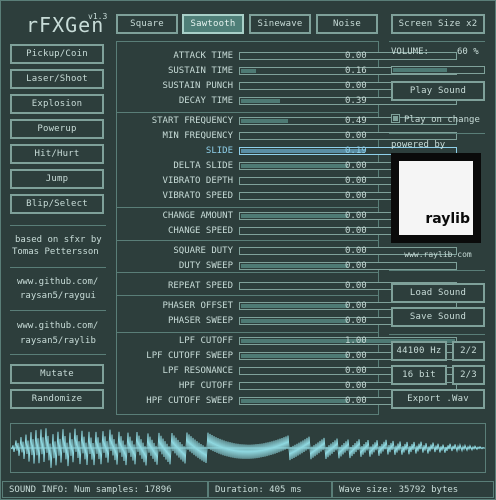 This screenshot has width=496, height=500. What do you see at coordinates (356, 251) in the screenshot?
I see `square-duty-value: 0.00` at bounding box center [356, 251].